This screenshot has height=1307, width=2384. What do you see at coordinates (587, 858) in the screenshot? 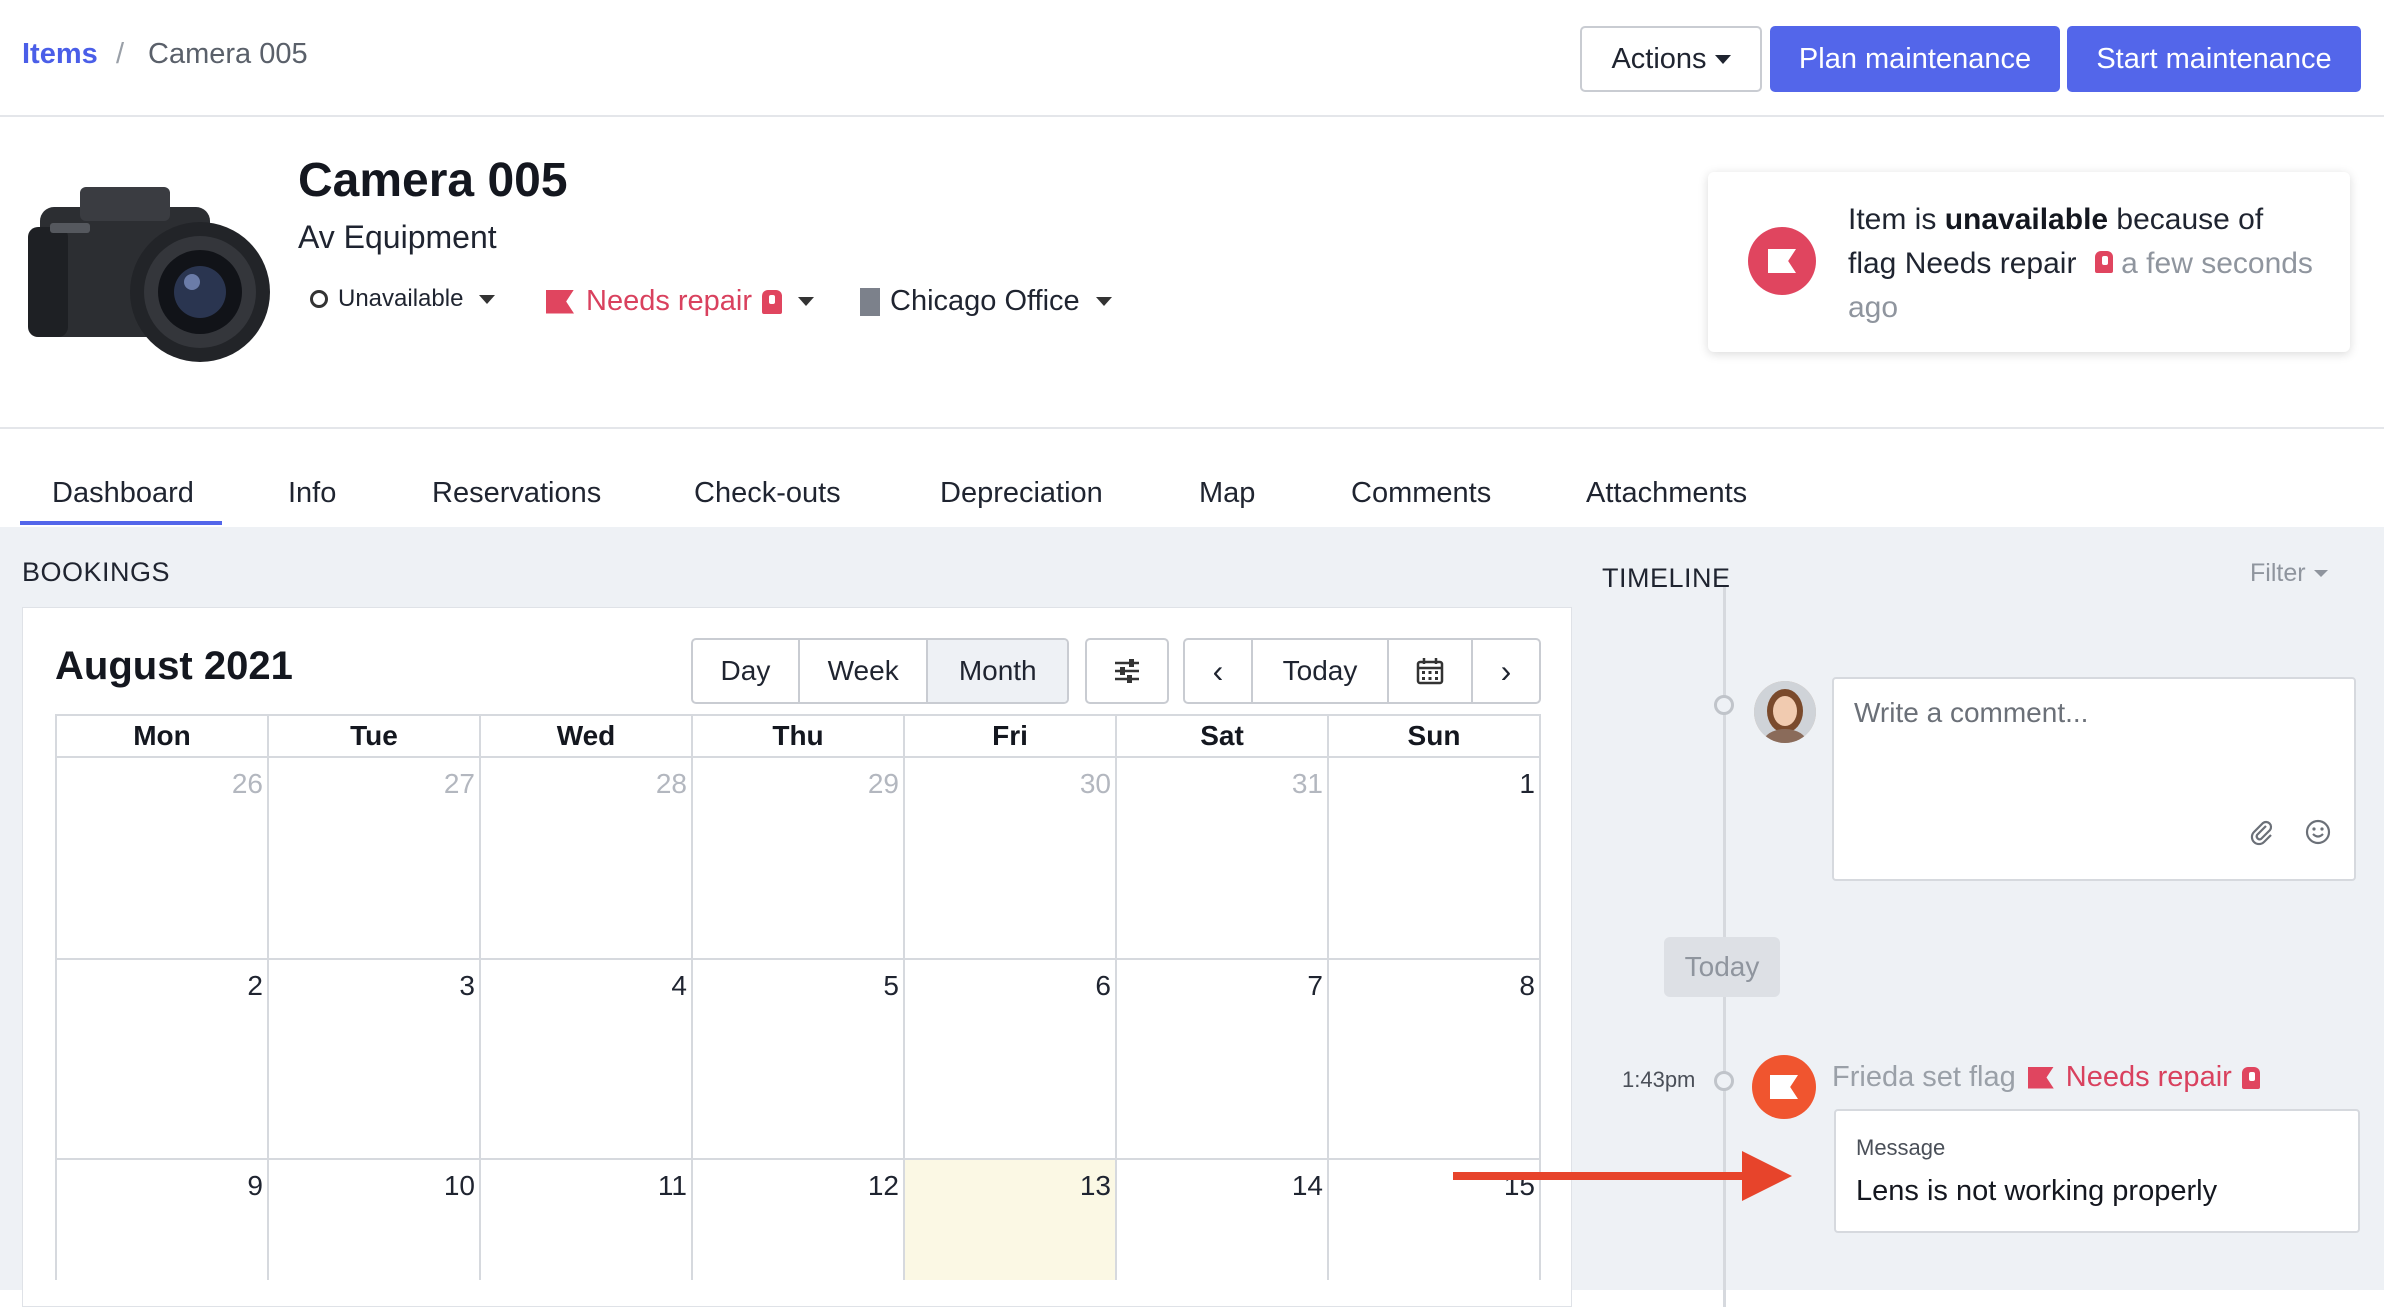
I see `day-cell: 28` at bounding box center [587, 858].